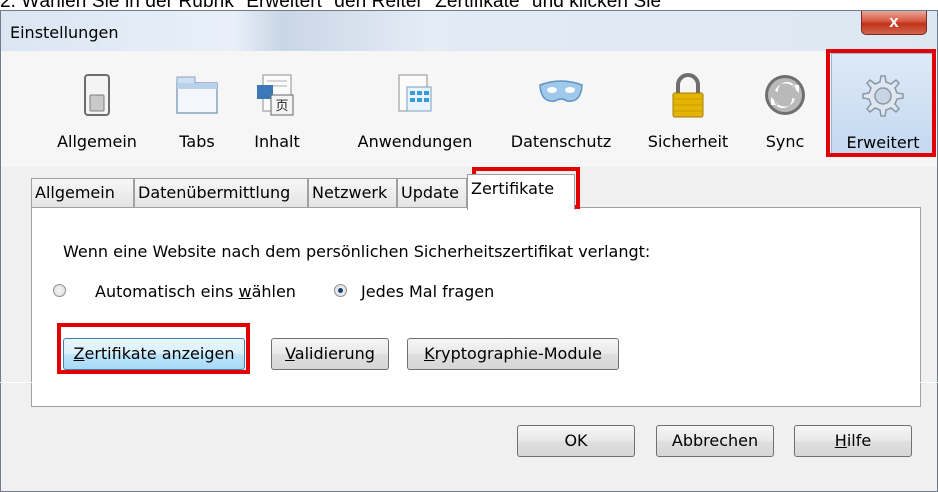  I want to click on toolbar-item-sicherheit: Sicherheit, so click(688, 104).